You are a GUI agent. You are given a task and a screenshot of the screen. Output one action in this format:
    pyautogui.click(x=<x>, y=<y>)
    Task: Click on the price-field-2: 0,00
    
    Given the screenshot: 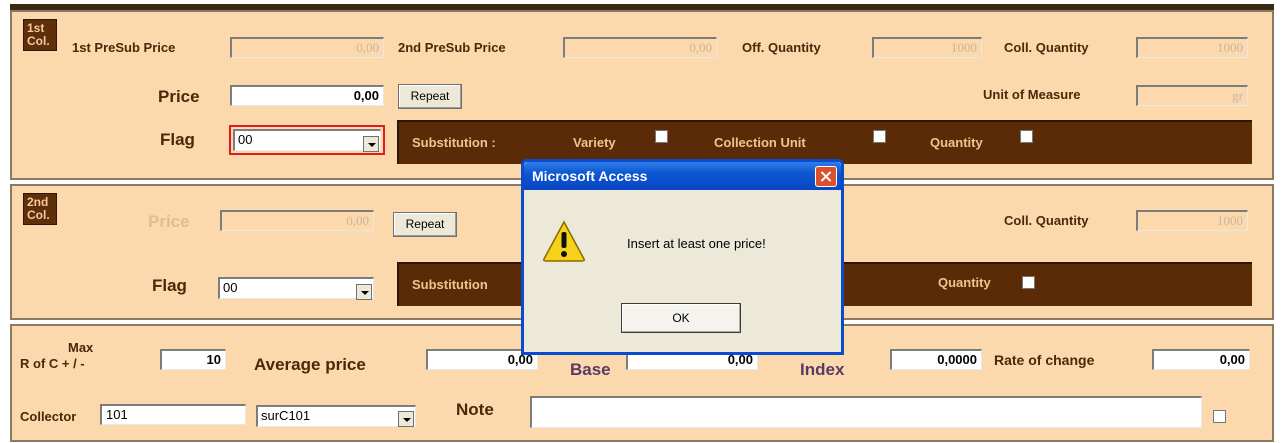 What is the action you would take?
    pyautogui.click(x=297, y=220)
    